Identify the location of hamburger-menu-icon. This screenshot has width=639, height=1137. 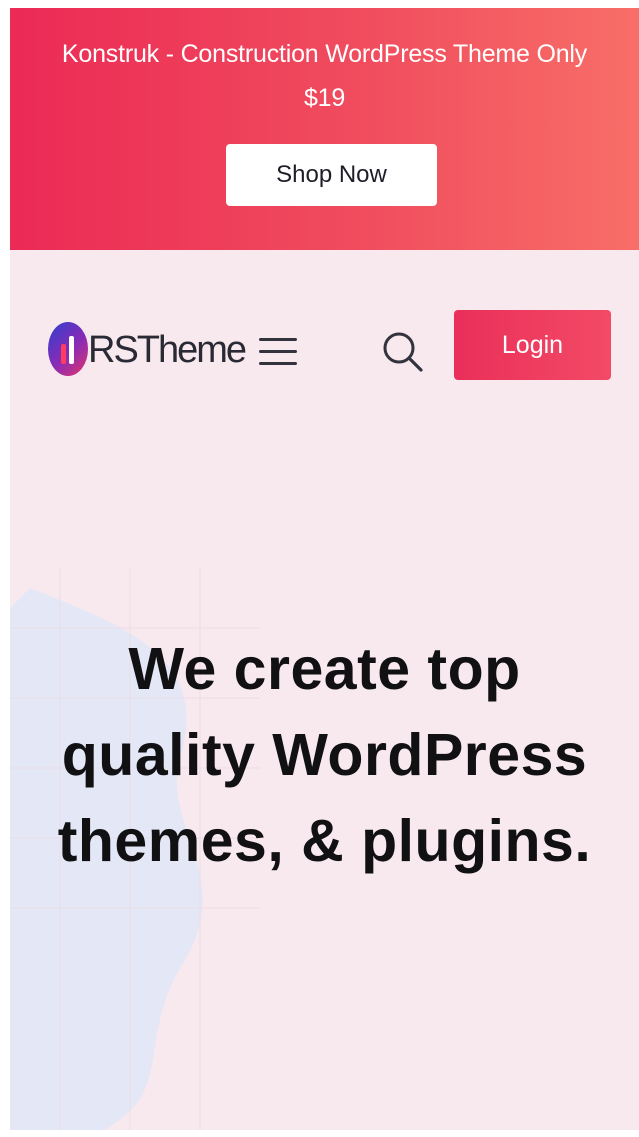
(279, 351).